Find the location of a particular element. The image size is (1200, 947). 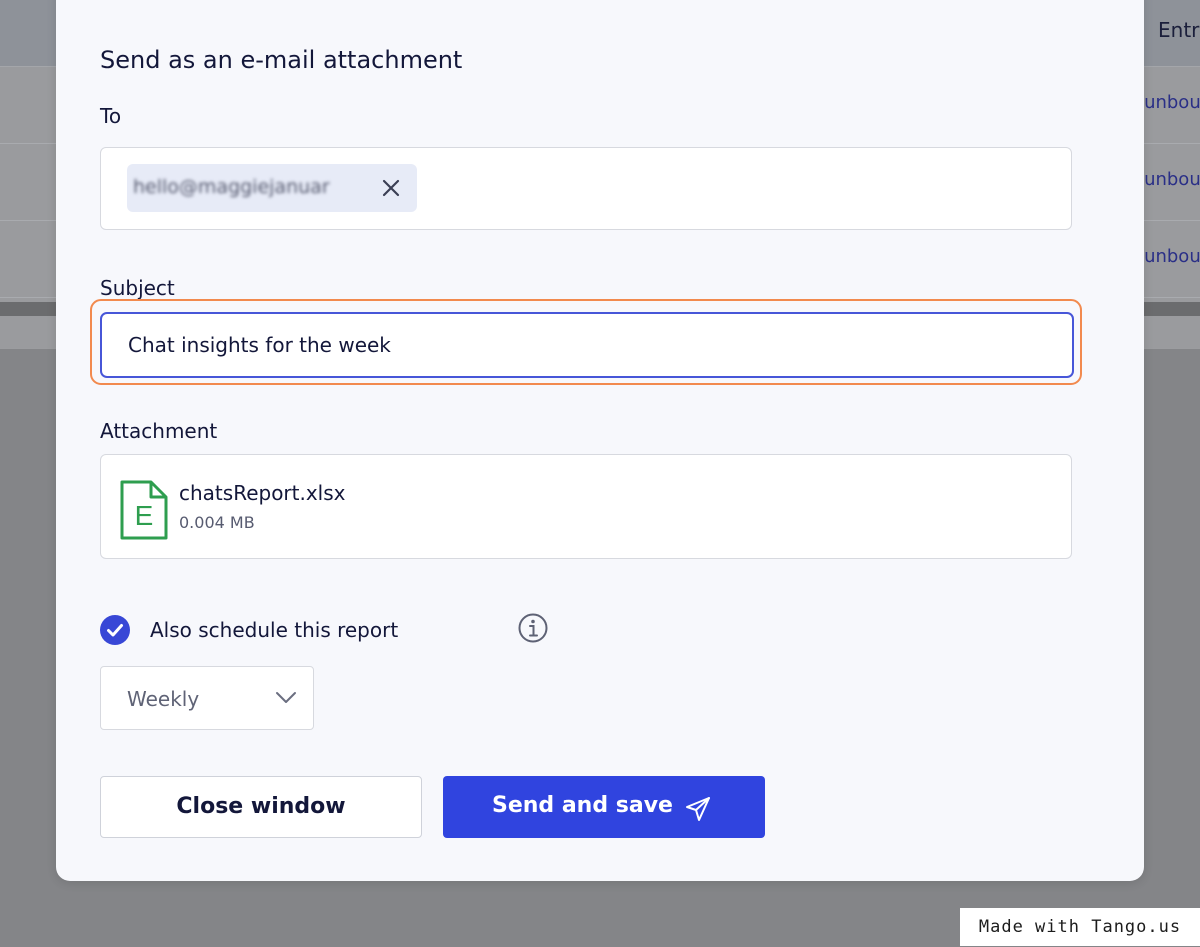

subject-input is located at coordinates (587, 345).